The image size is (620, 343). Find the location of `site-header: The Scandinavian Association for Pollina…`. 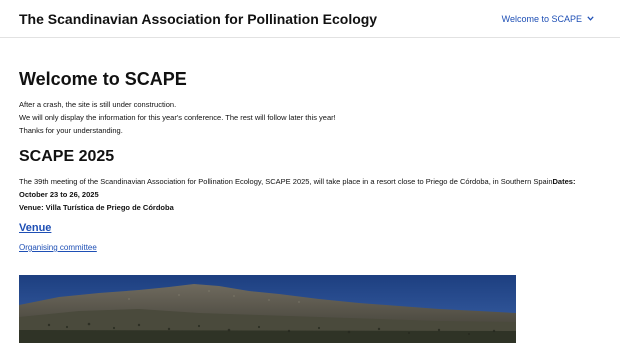

site-header: The Scandinavian Association for Pollina… is located at coordinates (310, 19).